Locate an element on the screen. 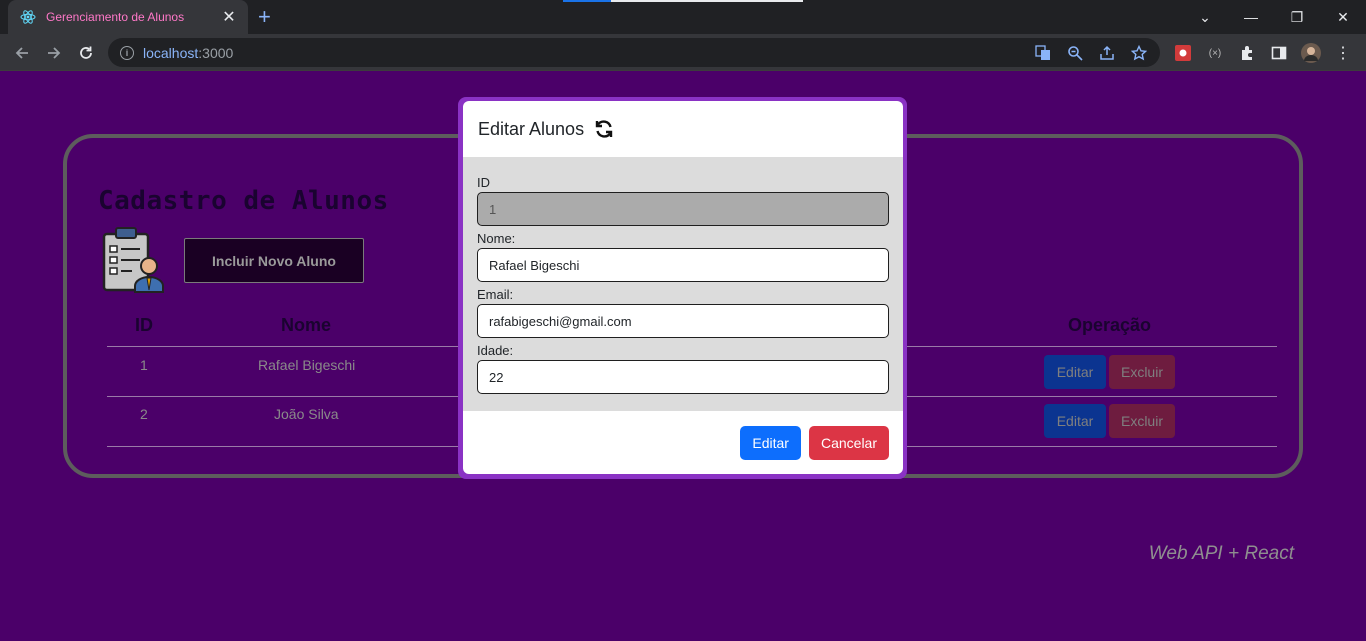  browser-toolbar: i localhost :3000 is located at coordinates (683, 52).